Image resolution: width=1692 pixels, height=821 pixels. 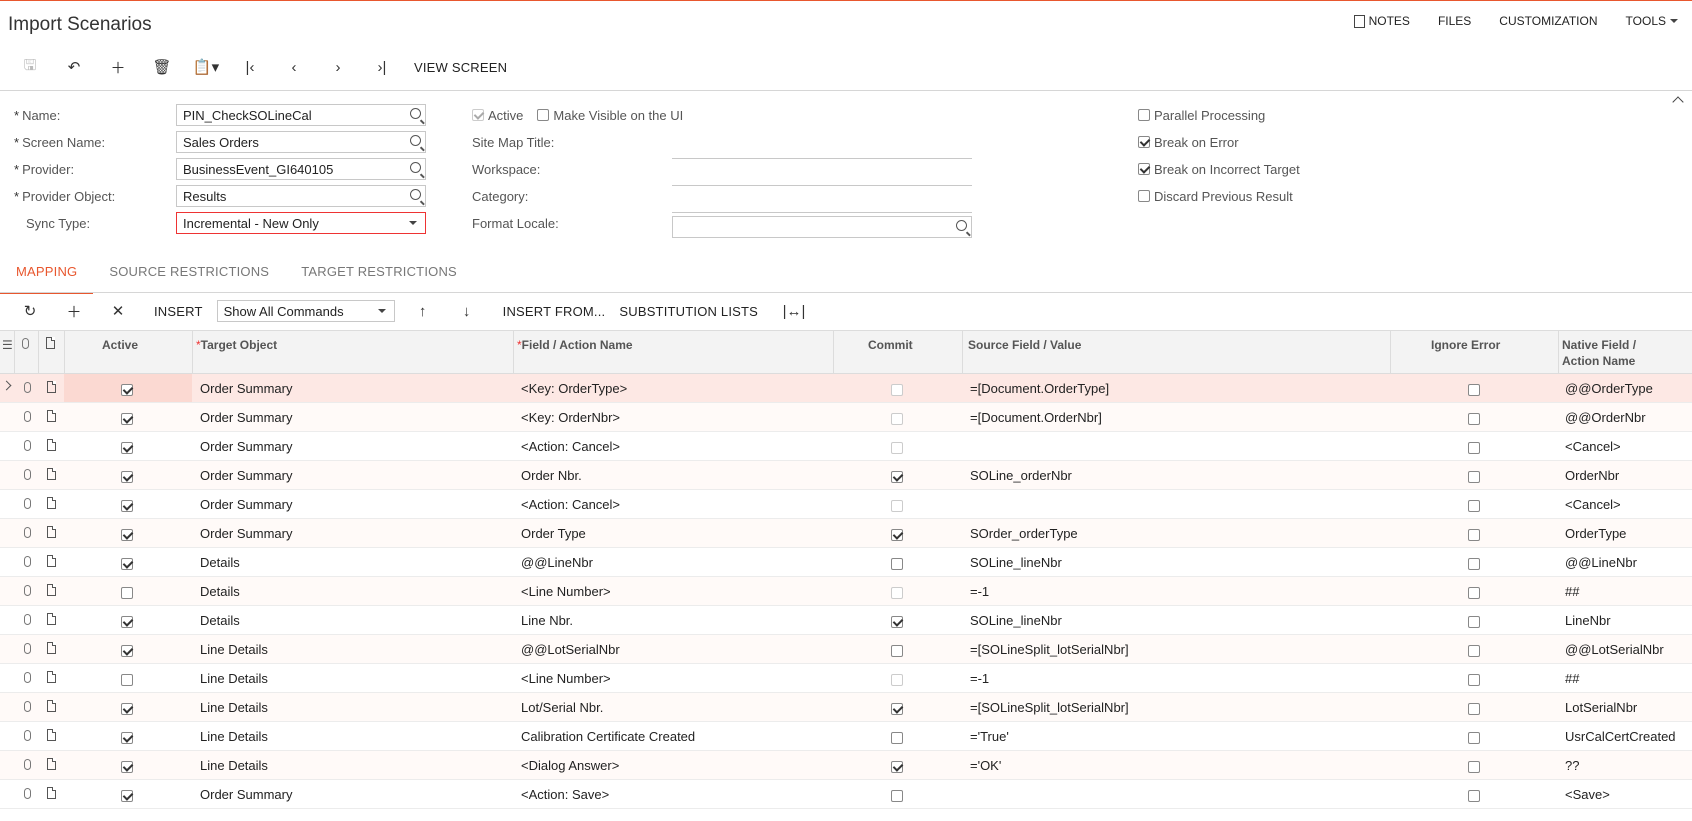 What do you see at coordinates (118, 311) in the screenshot?
I see `delete-row-button: ✕` at bounding box center [118, 311].